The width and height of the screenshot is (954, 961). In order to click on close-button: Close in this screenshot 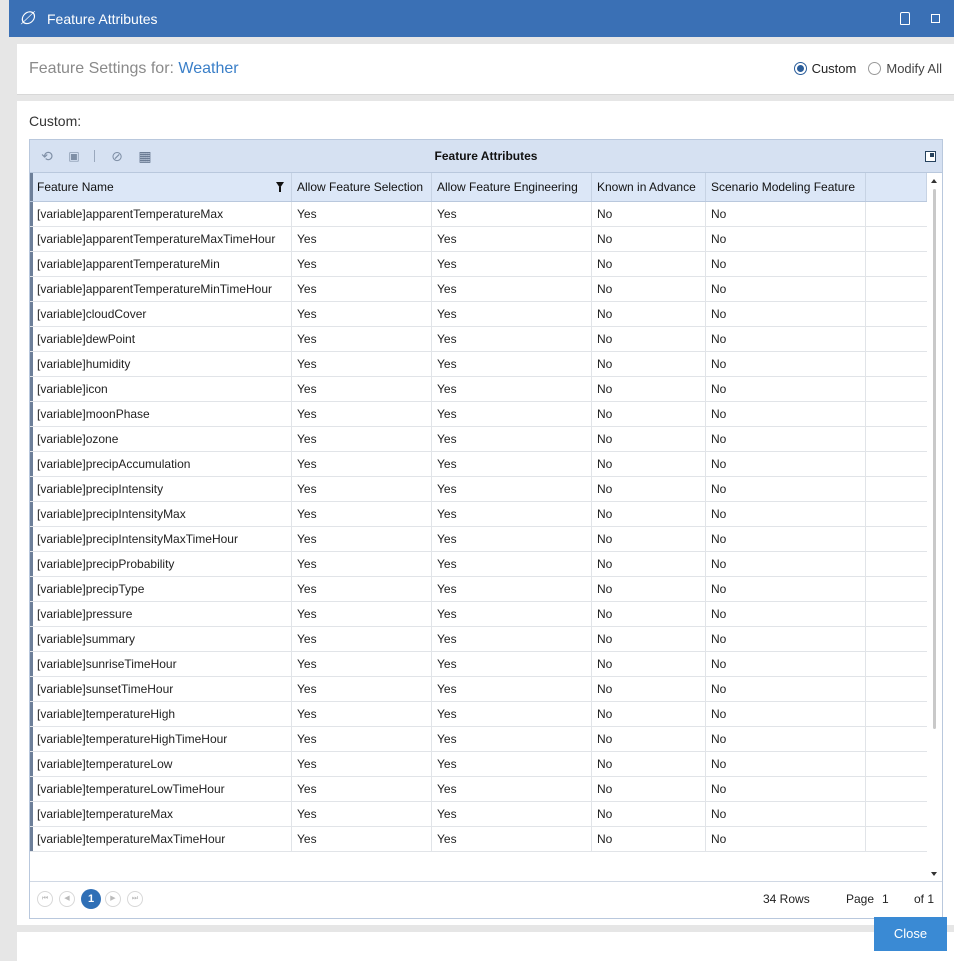, I will do `click(910, 934)`.